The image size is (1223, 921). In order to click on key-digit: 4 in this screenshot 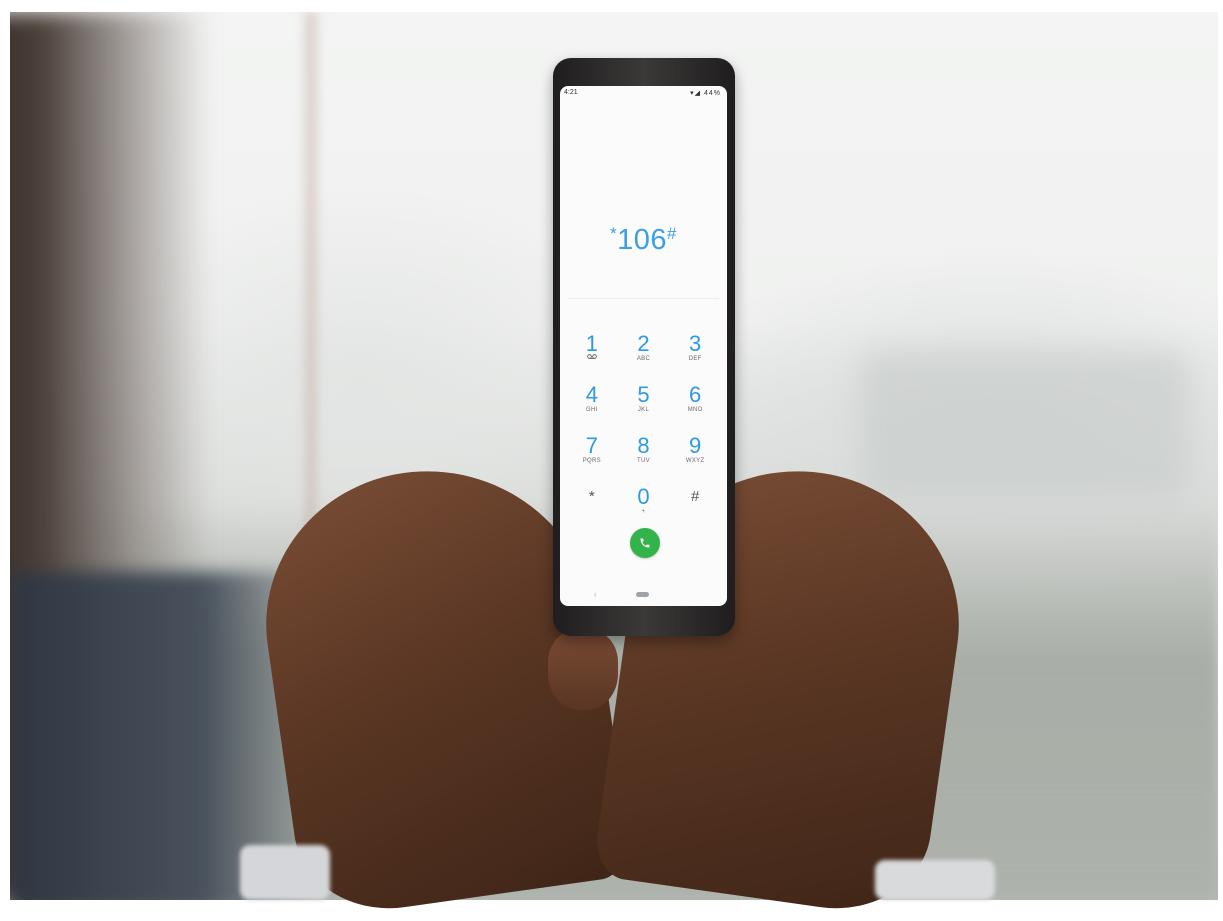, I will do `click(591, 394)`.